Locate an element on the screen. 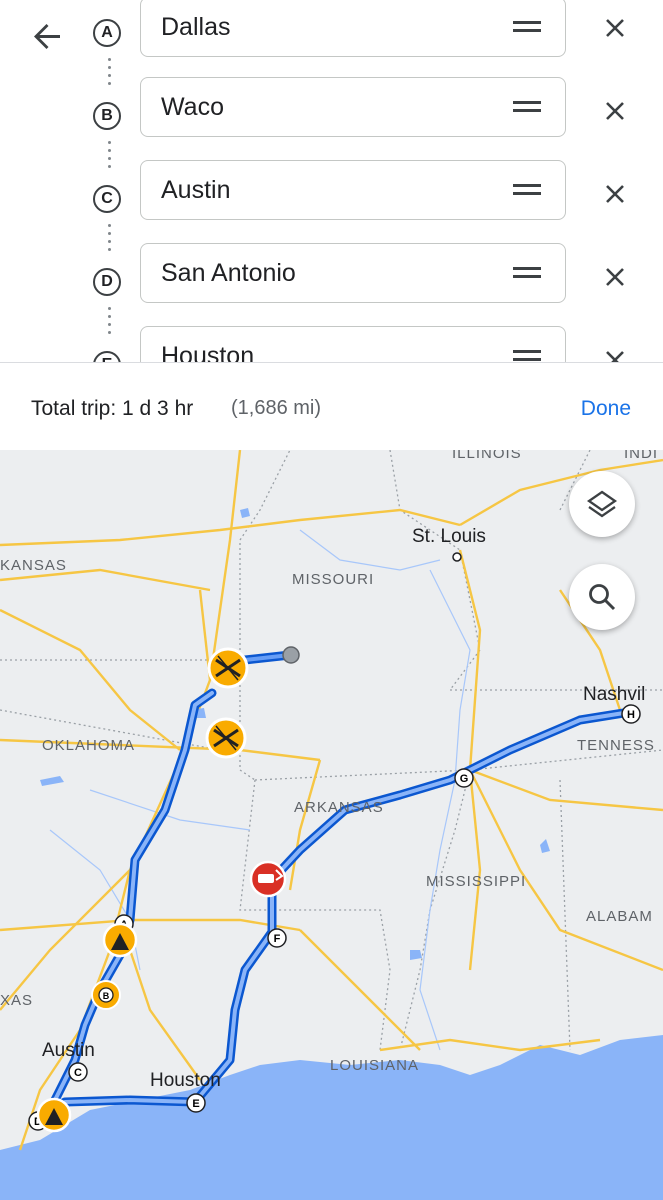  search-button is located at coordinates (602, 597).